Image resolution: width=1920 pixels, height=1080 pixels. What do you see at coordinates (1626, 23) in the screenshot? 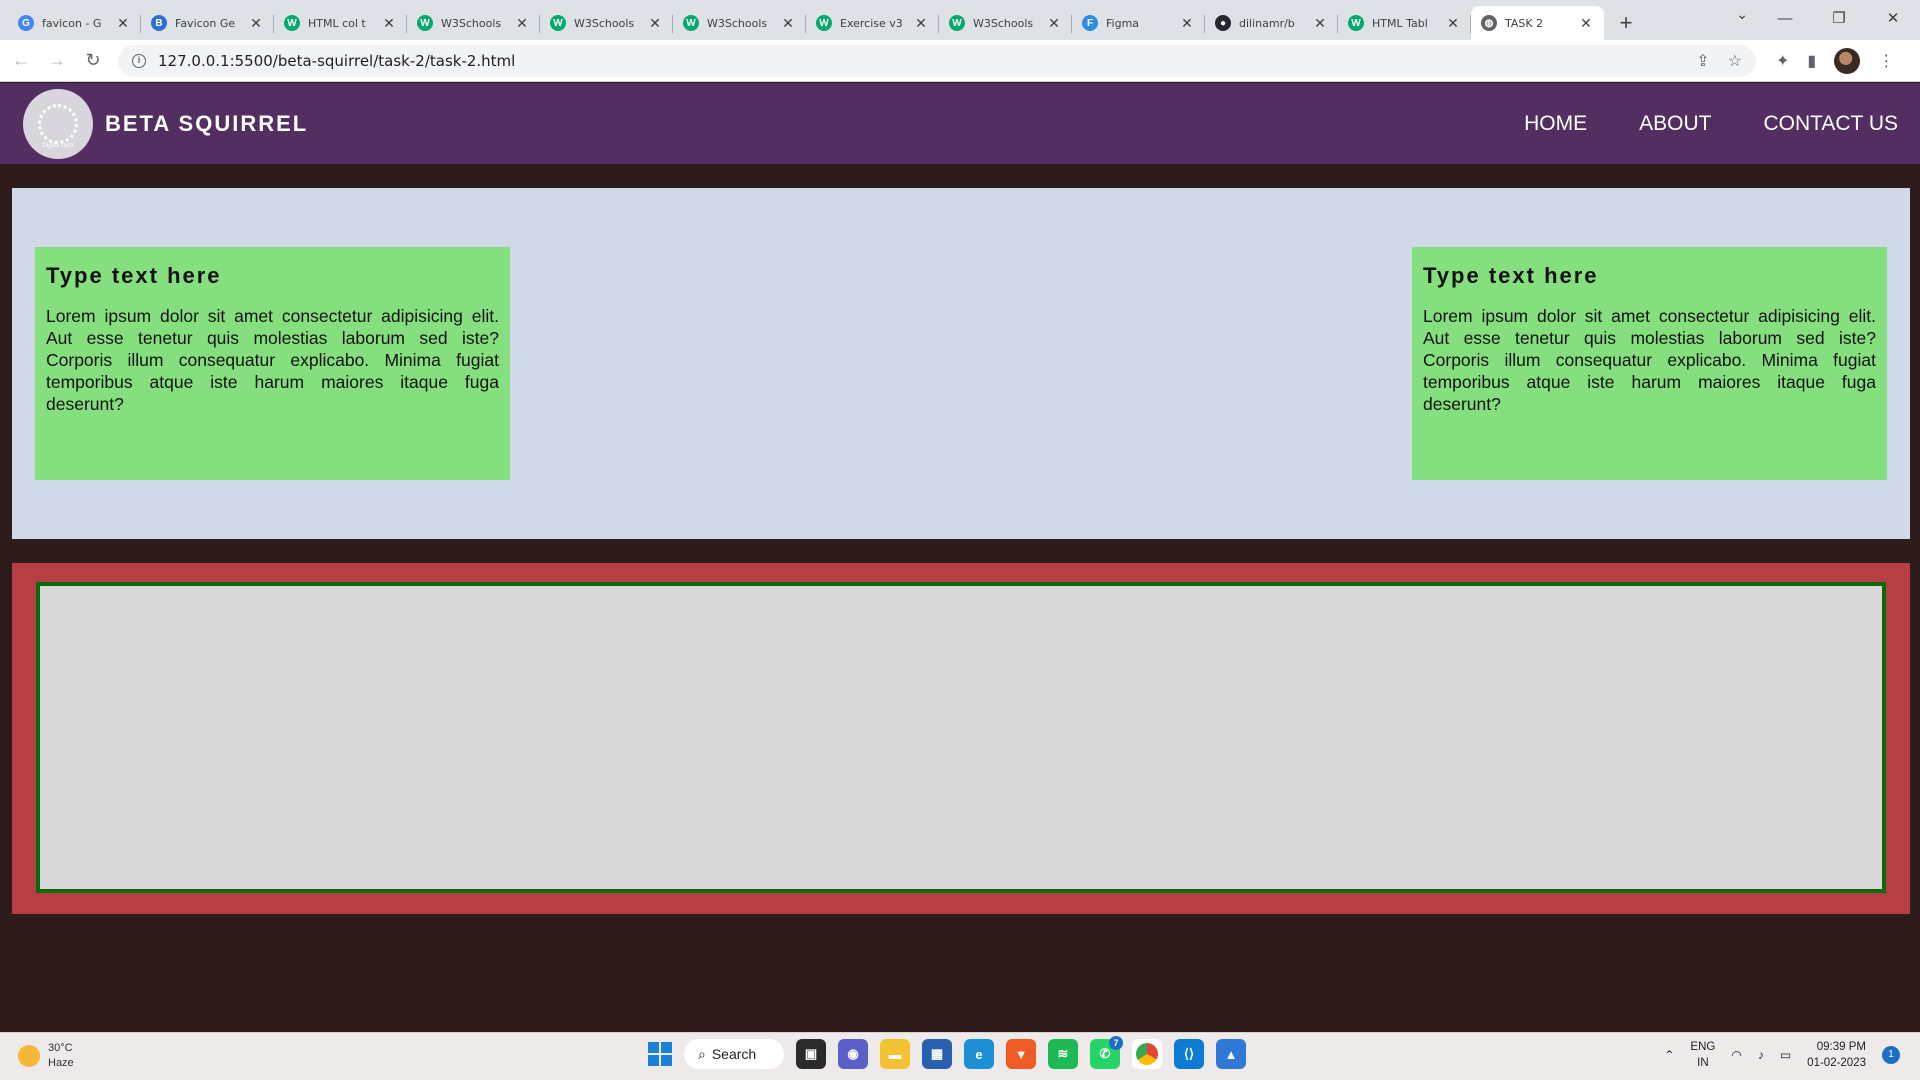
I see `new-tab-button: +` at bounding box center [1626, 23].